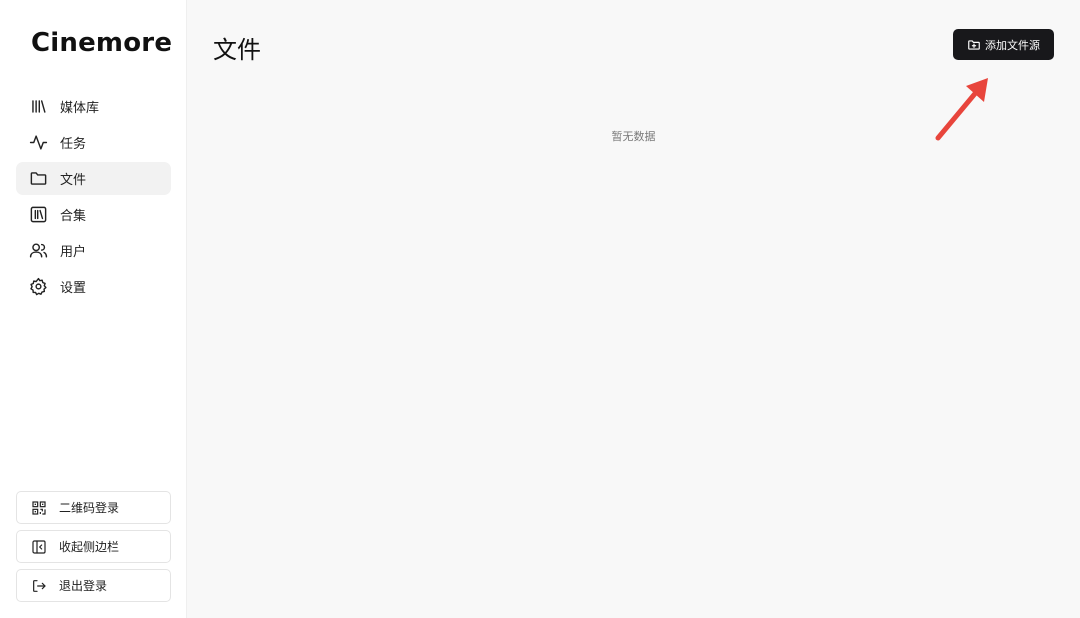 This screenshot has width=1080, height=618. I want to click on activity-icon, so click(38, 143).